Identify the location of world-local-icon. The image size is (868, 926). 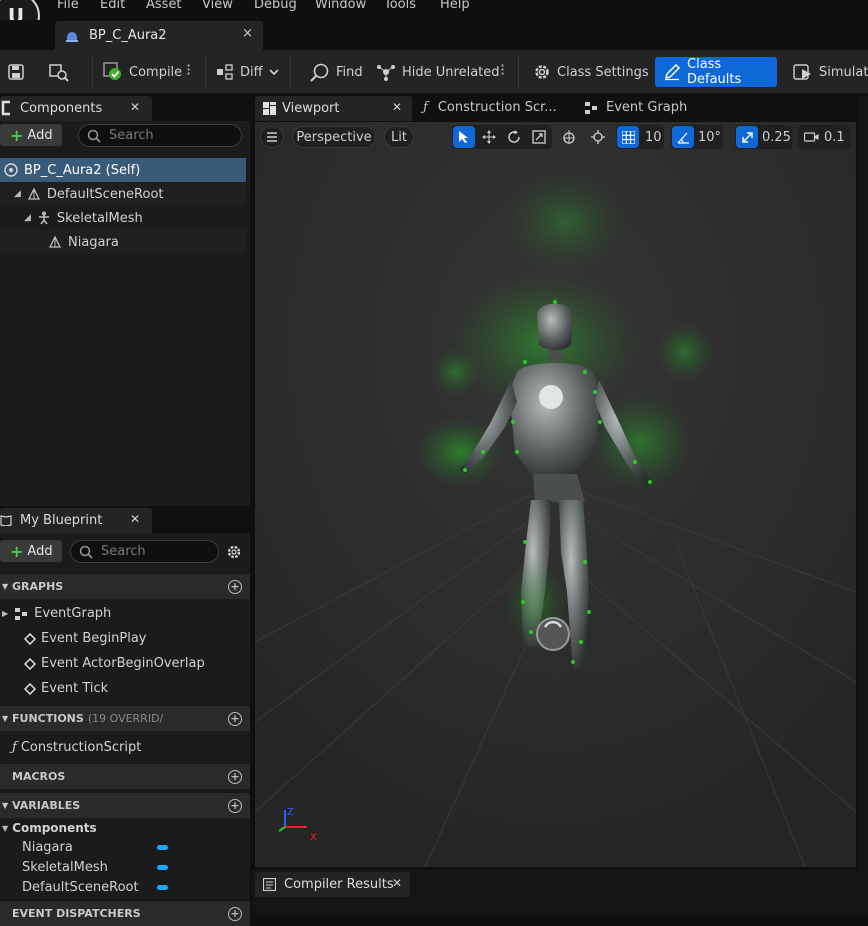
(569, 137).